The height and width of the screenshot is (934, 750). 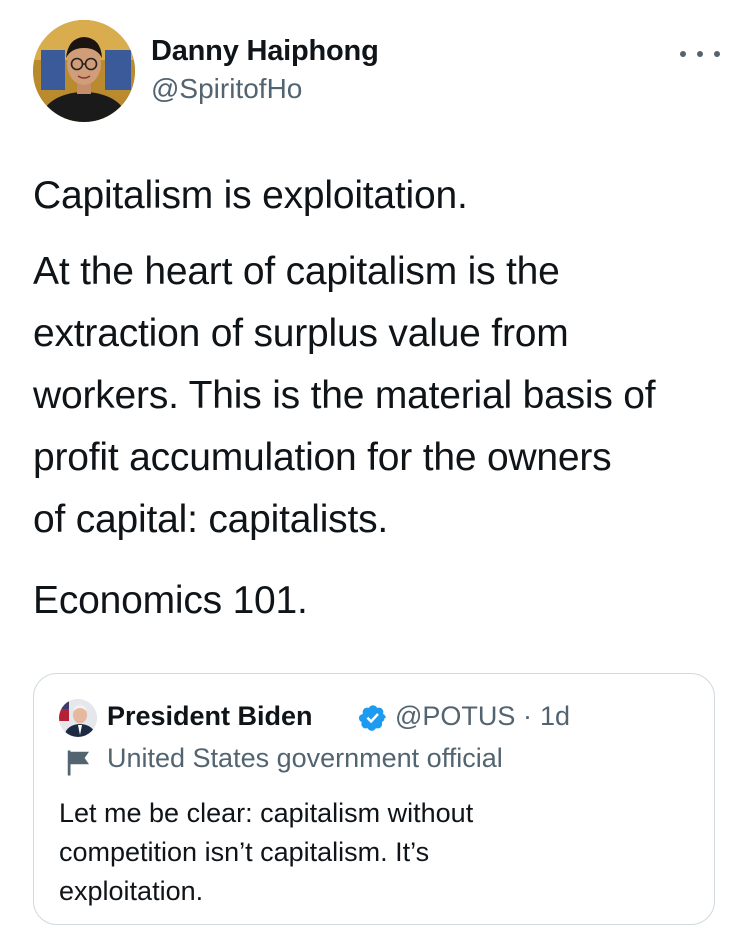 I want to click on quoted-author-avatar, so click(x=78, y=718).